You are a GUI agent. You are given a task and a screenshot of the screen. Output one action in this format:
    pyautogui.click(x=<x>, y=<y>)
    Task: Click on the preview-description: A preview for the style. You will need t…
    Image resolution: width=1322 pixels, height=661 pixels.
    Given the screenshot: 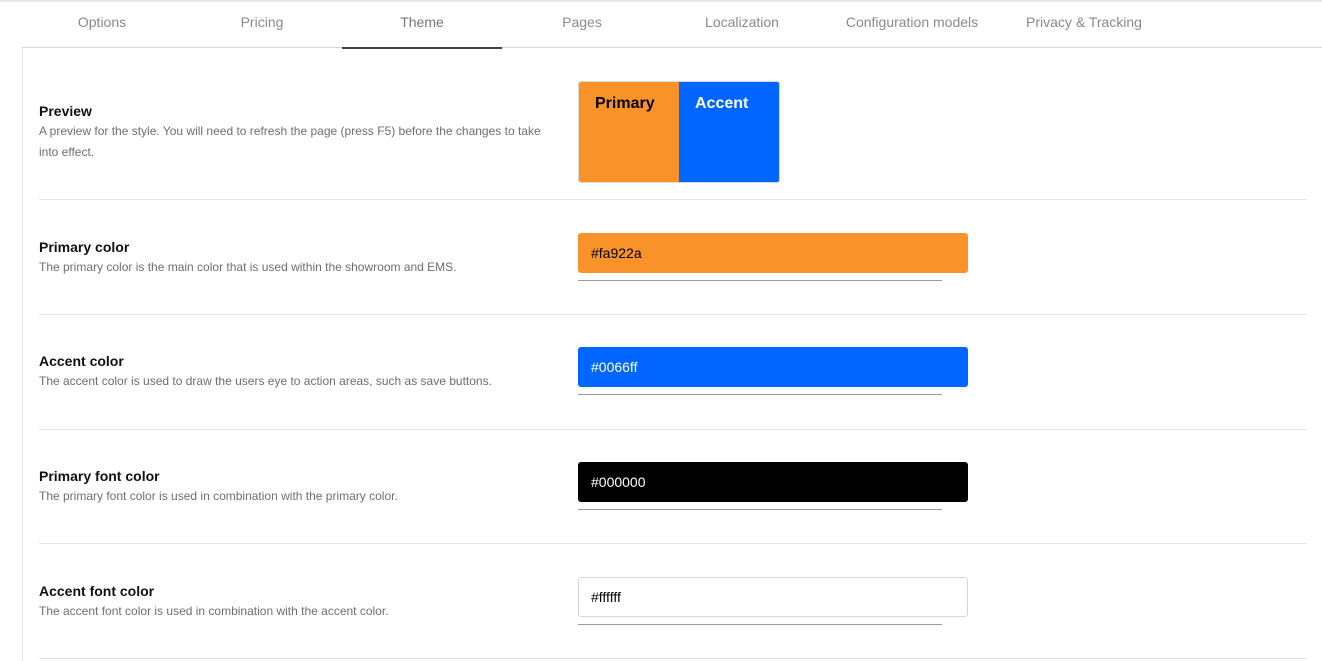 What is the action you would take?
    pyautogui.click(x=290, y=141)
    